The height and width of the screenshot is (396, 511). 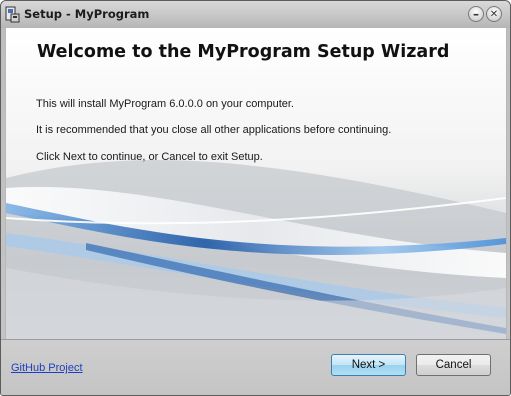 I want to click on window-title: Setup - MyProgram, so click(x=87, y=14).